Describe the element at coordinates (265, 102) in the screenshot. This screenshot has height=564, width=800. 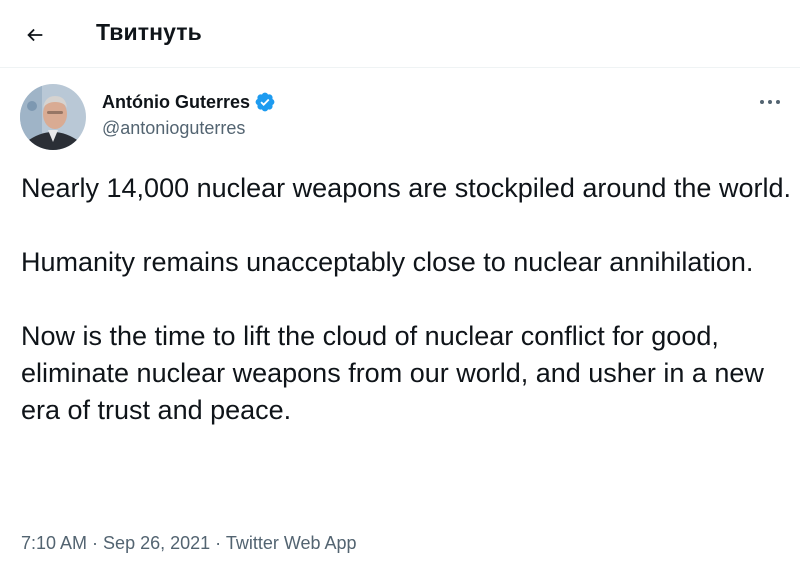
I see `verified-badge-icon` at that location.